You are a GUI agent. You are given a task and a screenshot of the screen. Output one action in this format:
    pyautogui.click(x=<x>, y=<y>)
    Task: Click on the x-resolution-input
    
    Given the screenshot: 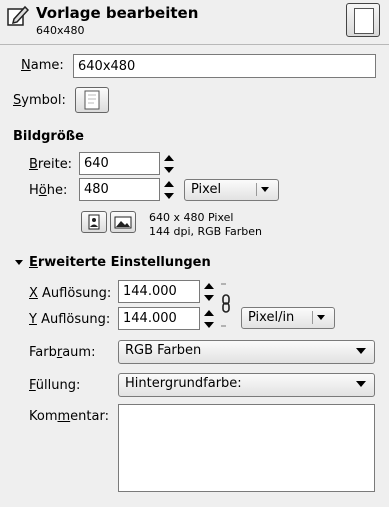 What is the action you would take?
    pyautogui.click(x=159, y=291)
    